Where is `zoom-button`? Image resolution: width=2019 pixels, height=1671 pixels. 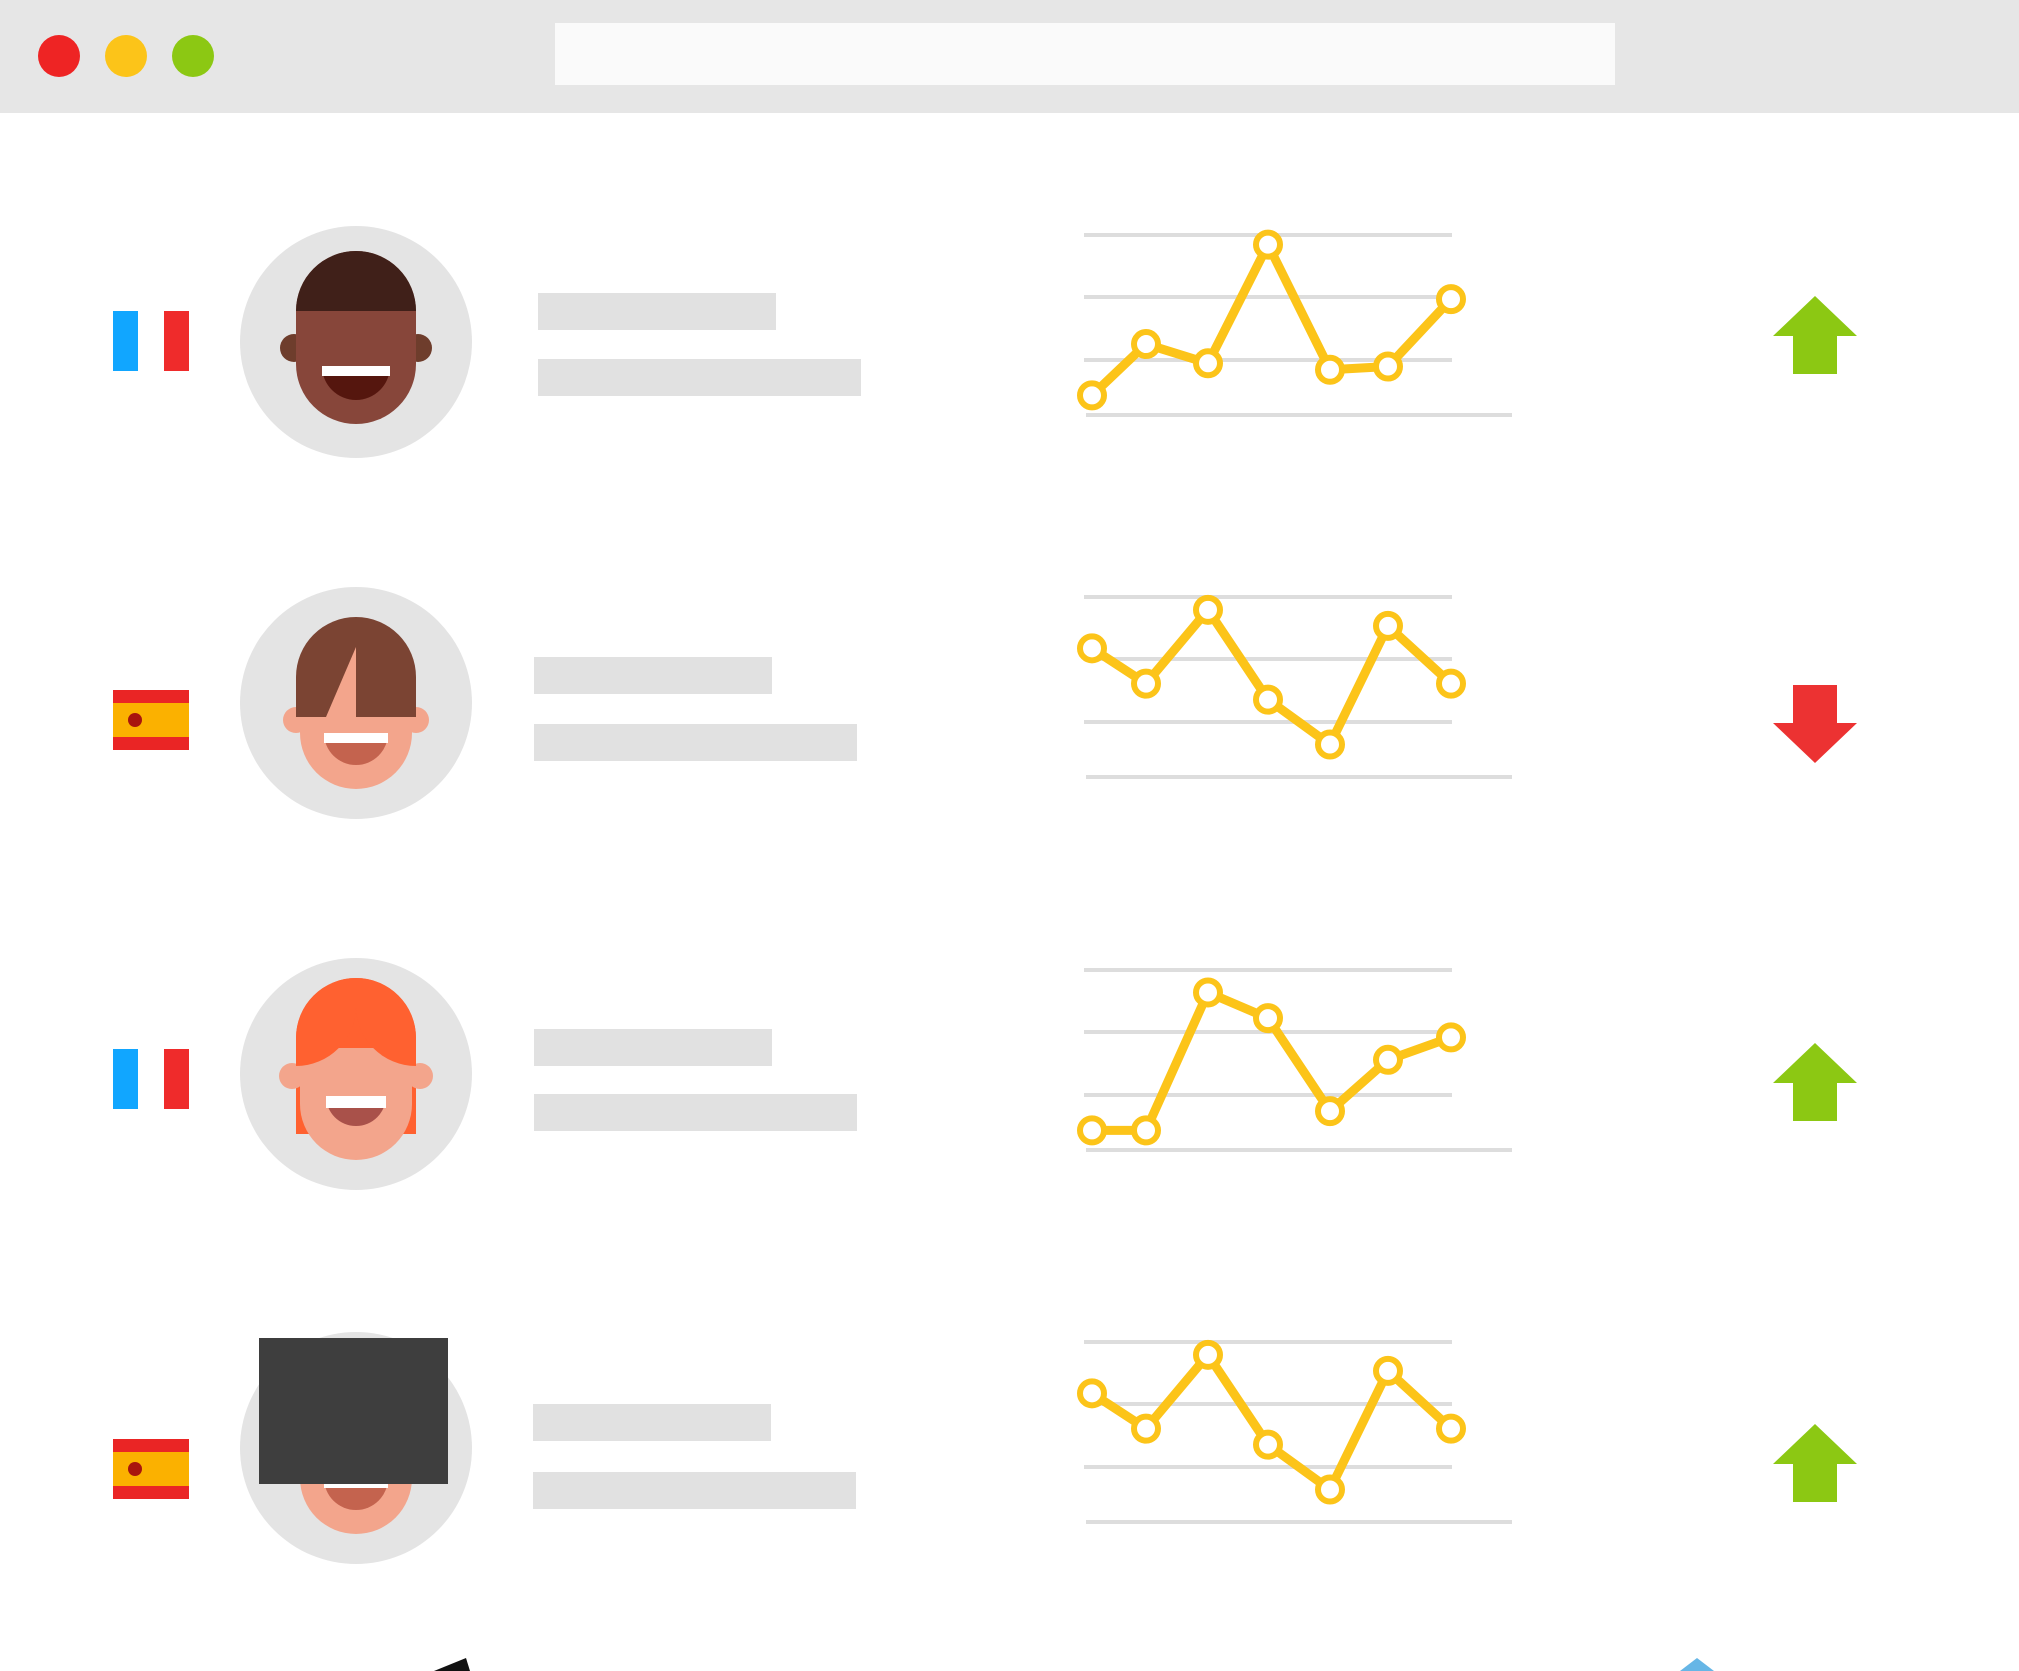
zoom-button is located at coordinates (193, 56).